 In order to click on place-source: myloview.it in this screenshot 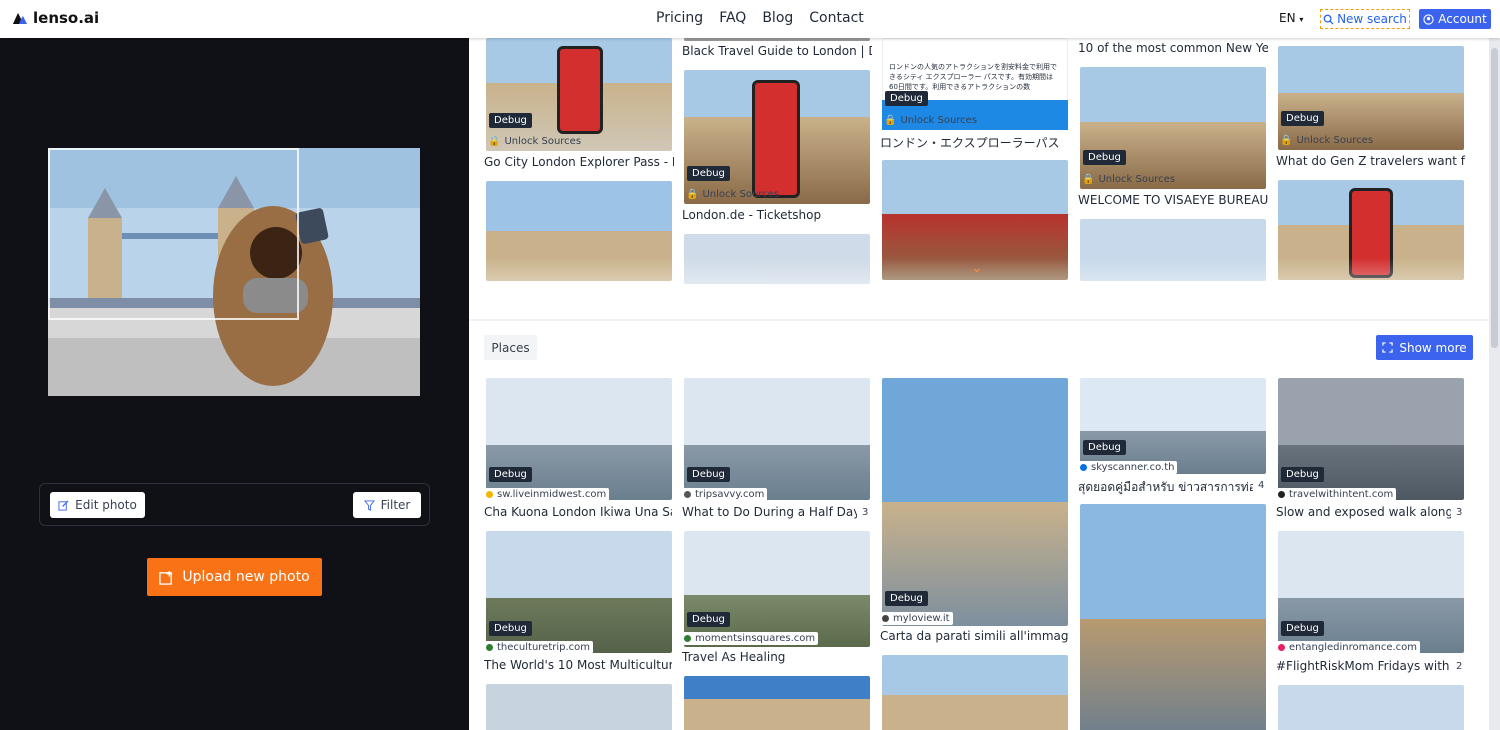, I will do `click(916, 618)`.